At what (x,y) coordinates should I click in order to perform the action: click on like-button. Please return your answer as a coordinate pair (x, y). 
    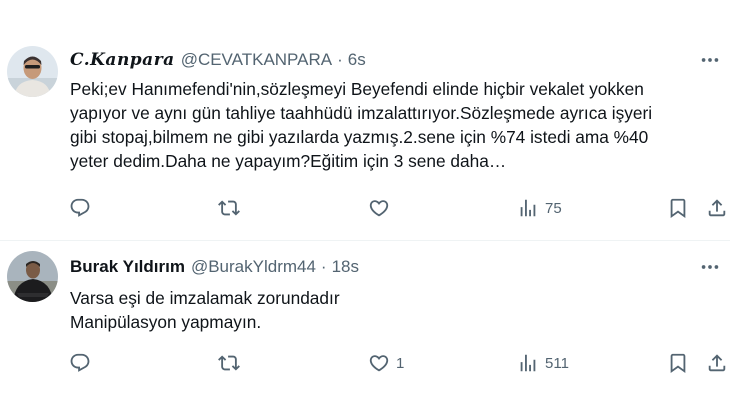
    Looking at the image, I should click on (382, 208).